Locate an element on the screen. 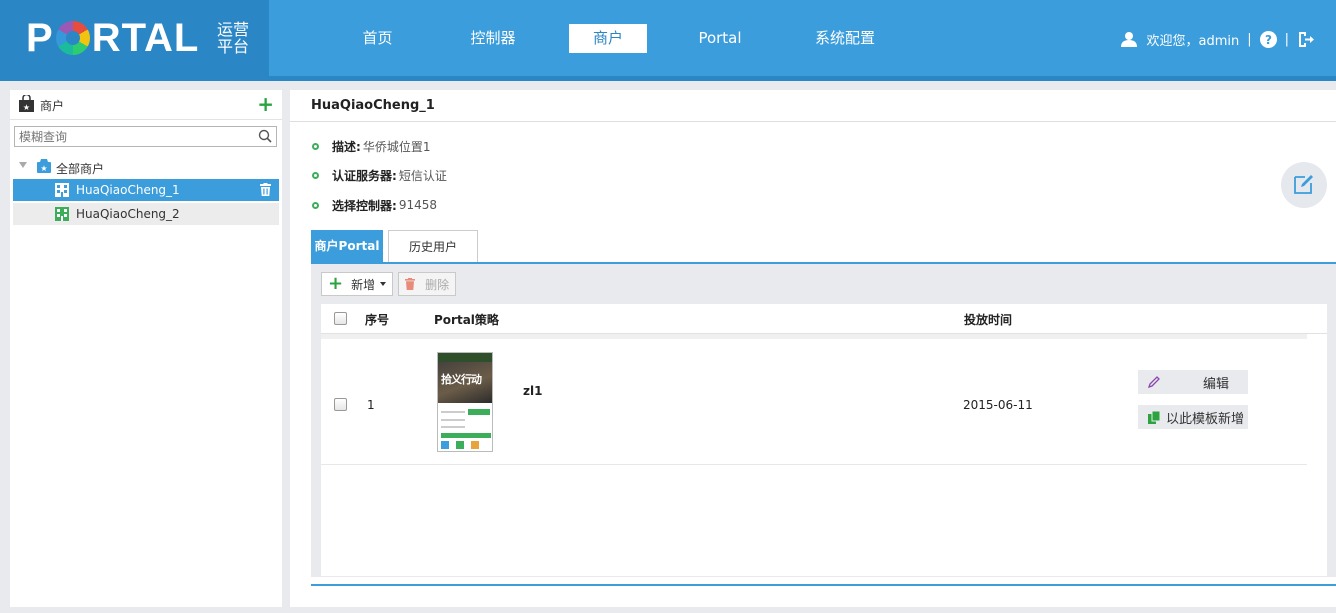 The width and height of the screenshot is (1336, 613). logo-letters-rtal: RTAL is located at coordinates (145, 38).